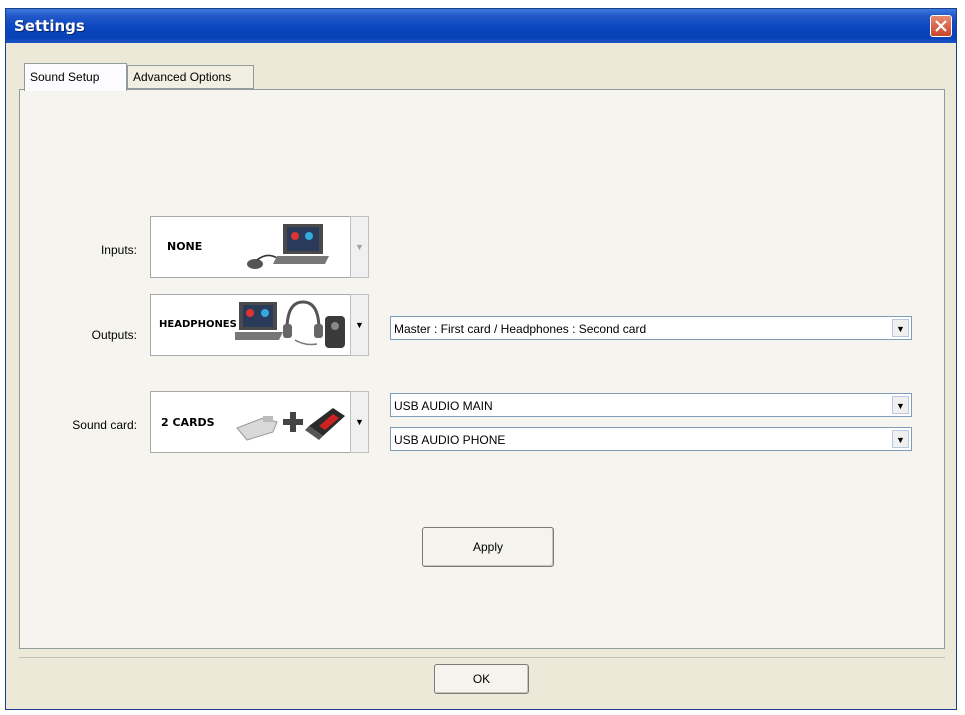  Describe the element at coordinates (188, 422) in the screenshot. I see `sound-card-image-text: 2 CARDS` at that location.